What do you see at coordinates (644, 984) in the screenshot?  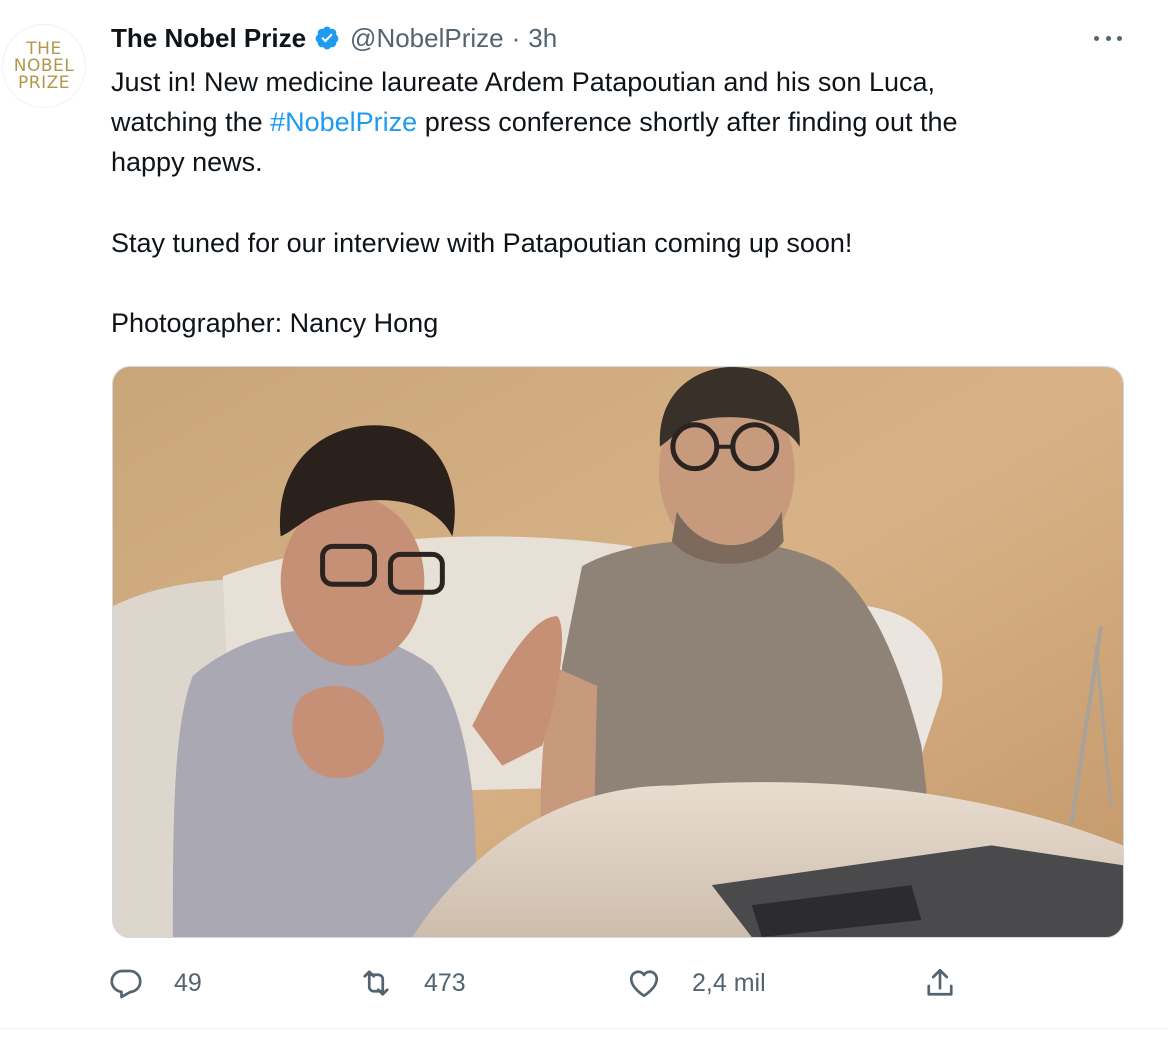 I see `heart-icon` at bounding box center [644, 984].